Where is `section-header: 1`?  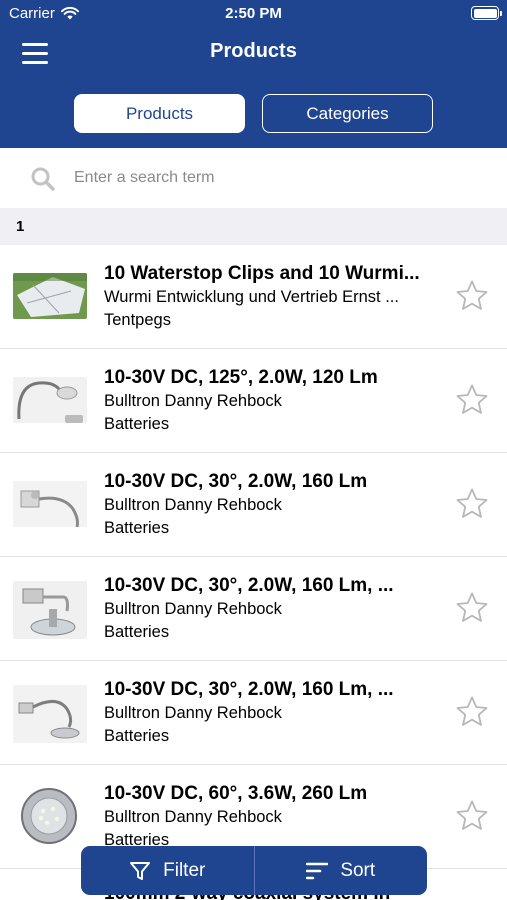 section-header: 1 is located at coordinates (253, 226).